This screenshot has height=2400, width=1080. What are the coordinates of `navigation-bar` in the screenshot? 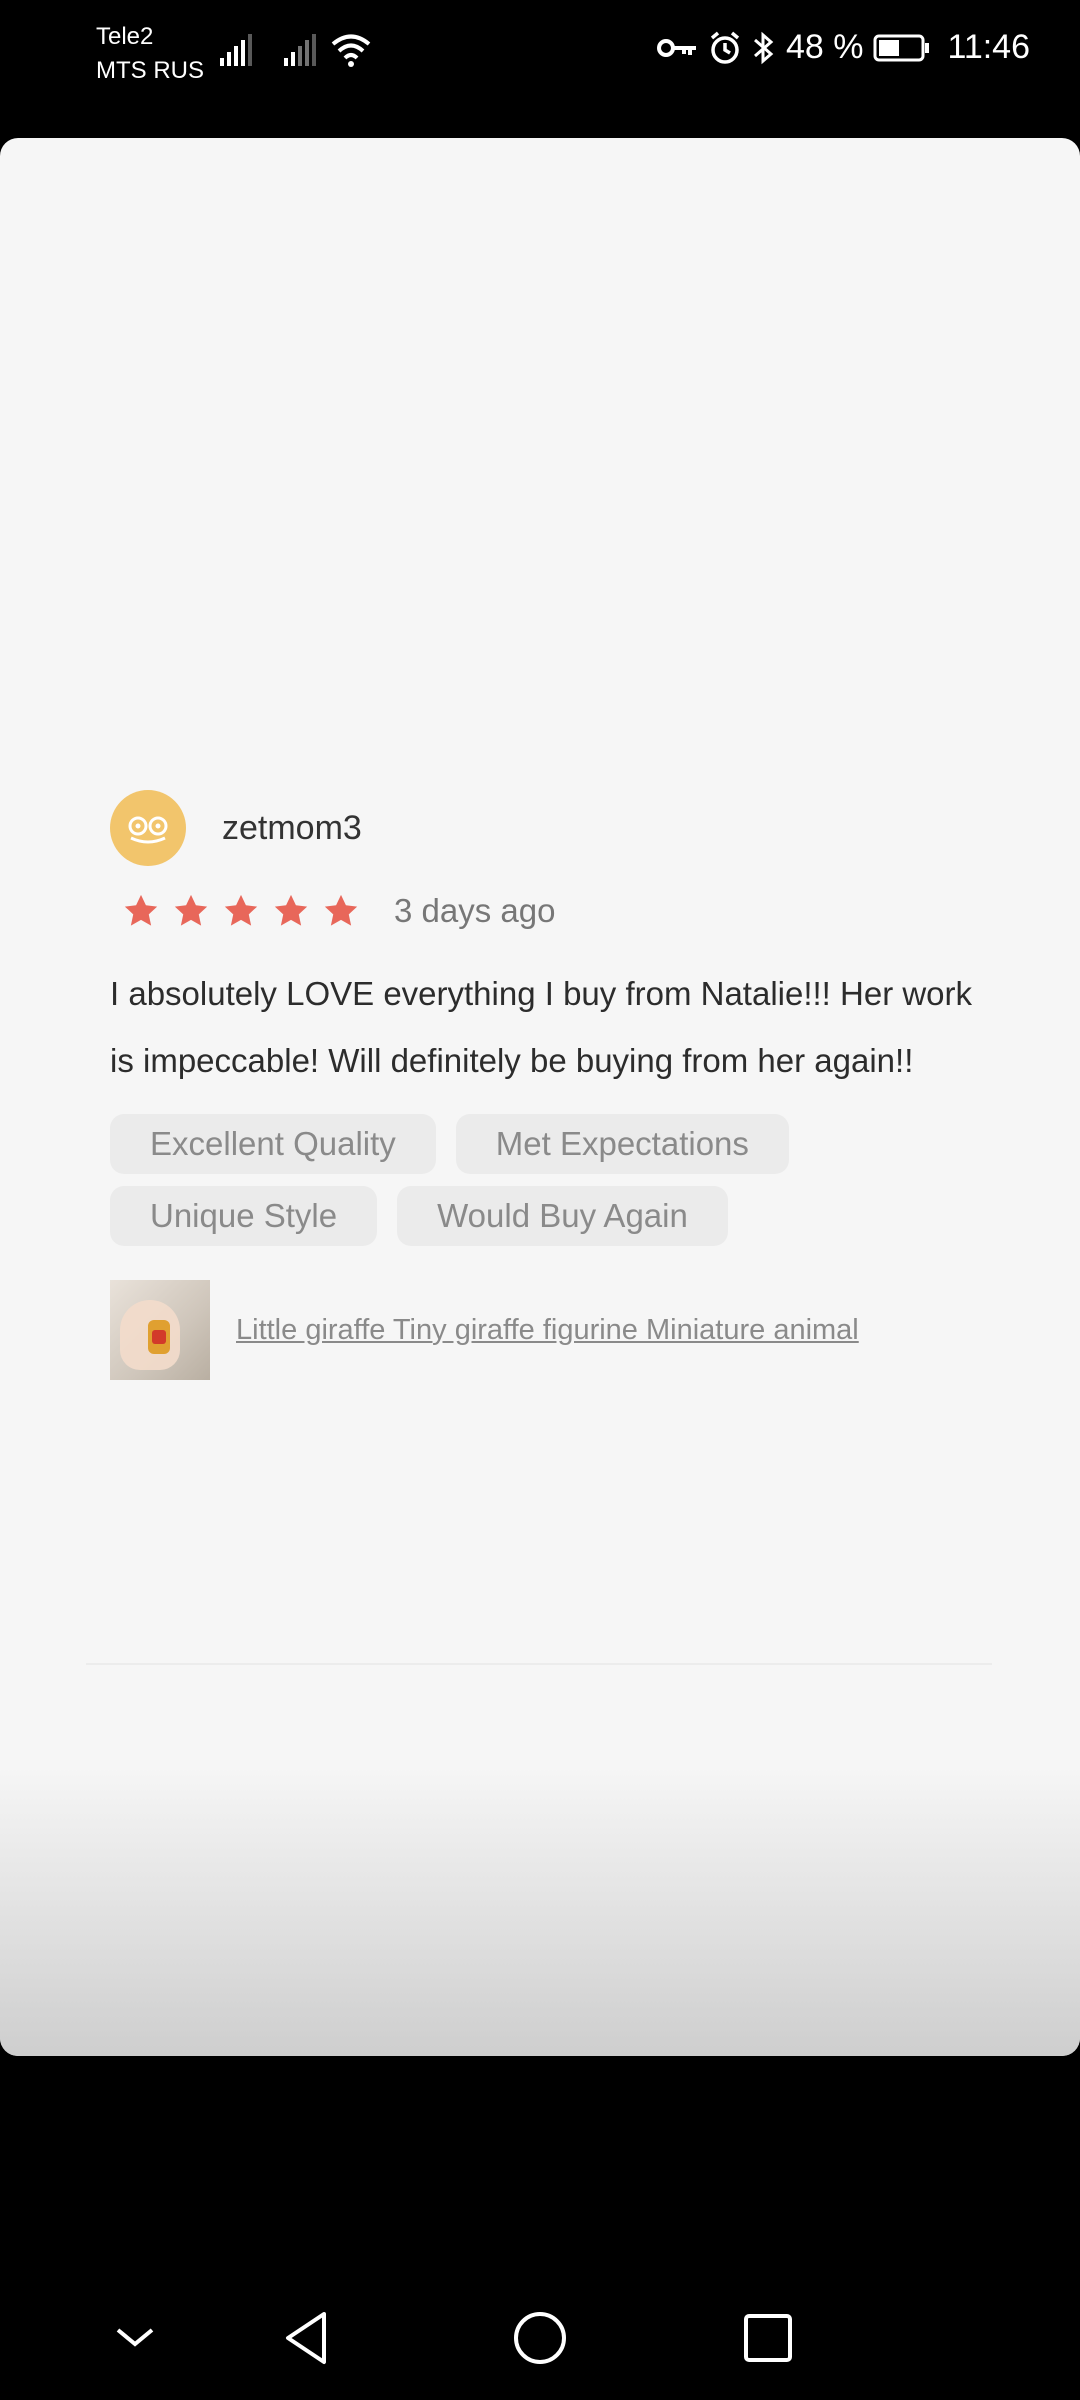 It's located at (540, 2340).